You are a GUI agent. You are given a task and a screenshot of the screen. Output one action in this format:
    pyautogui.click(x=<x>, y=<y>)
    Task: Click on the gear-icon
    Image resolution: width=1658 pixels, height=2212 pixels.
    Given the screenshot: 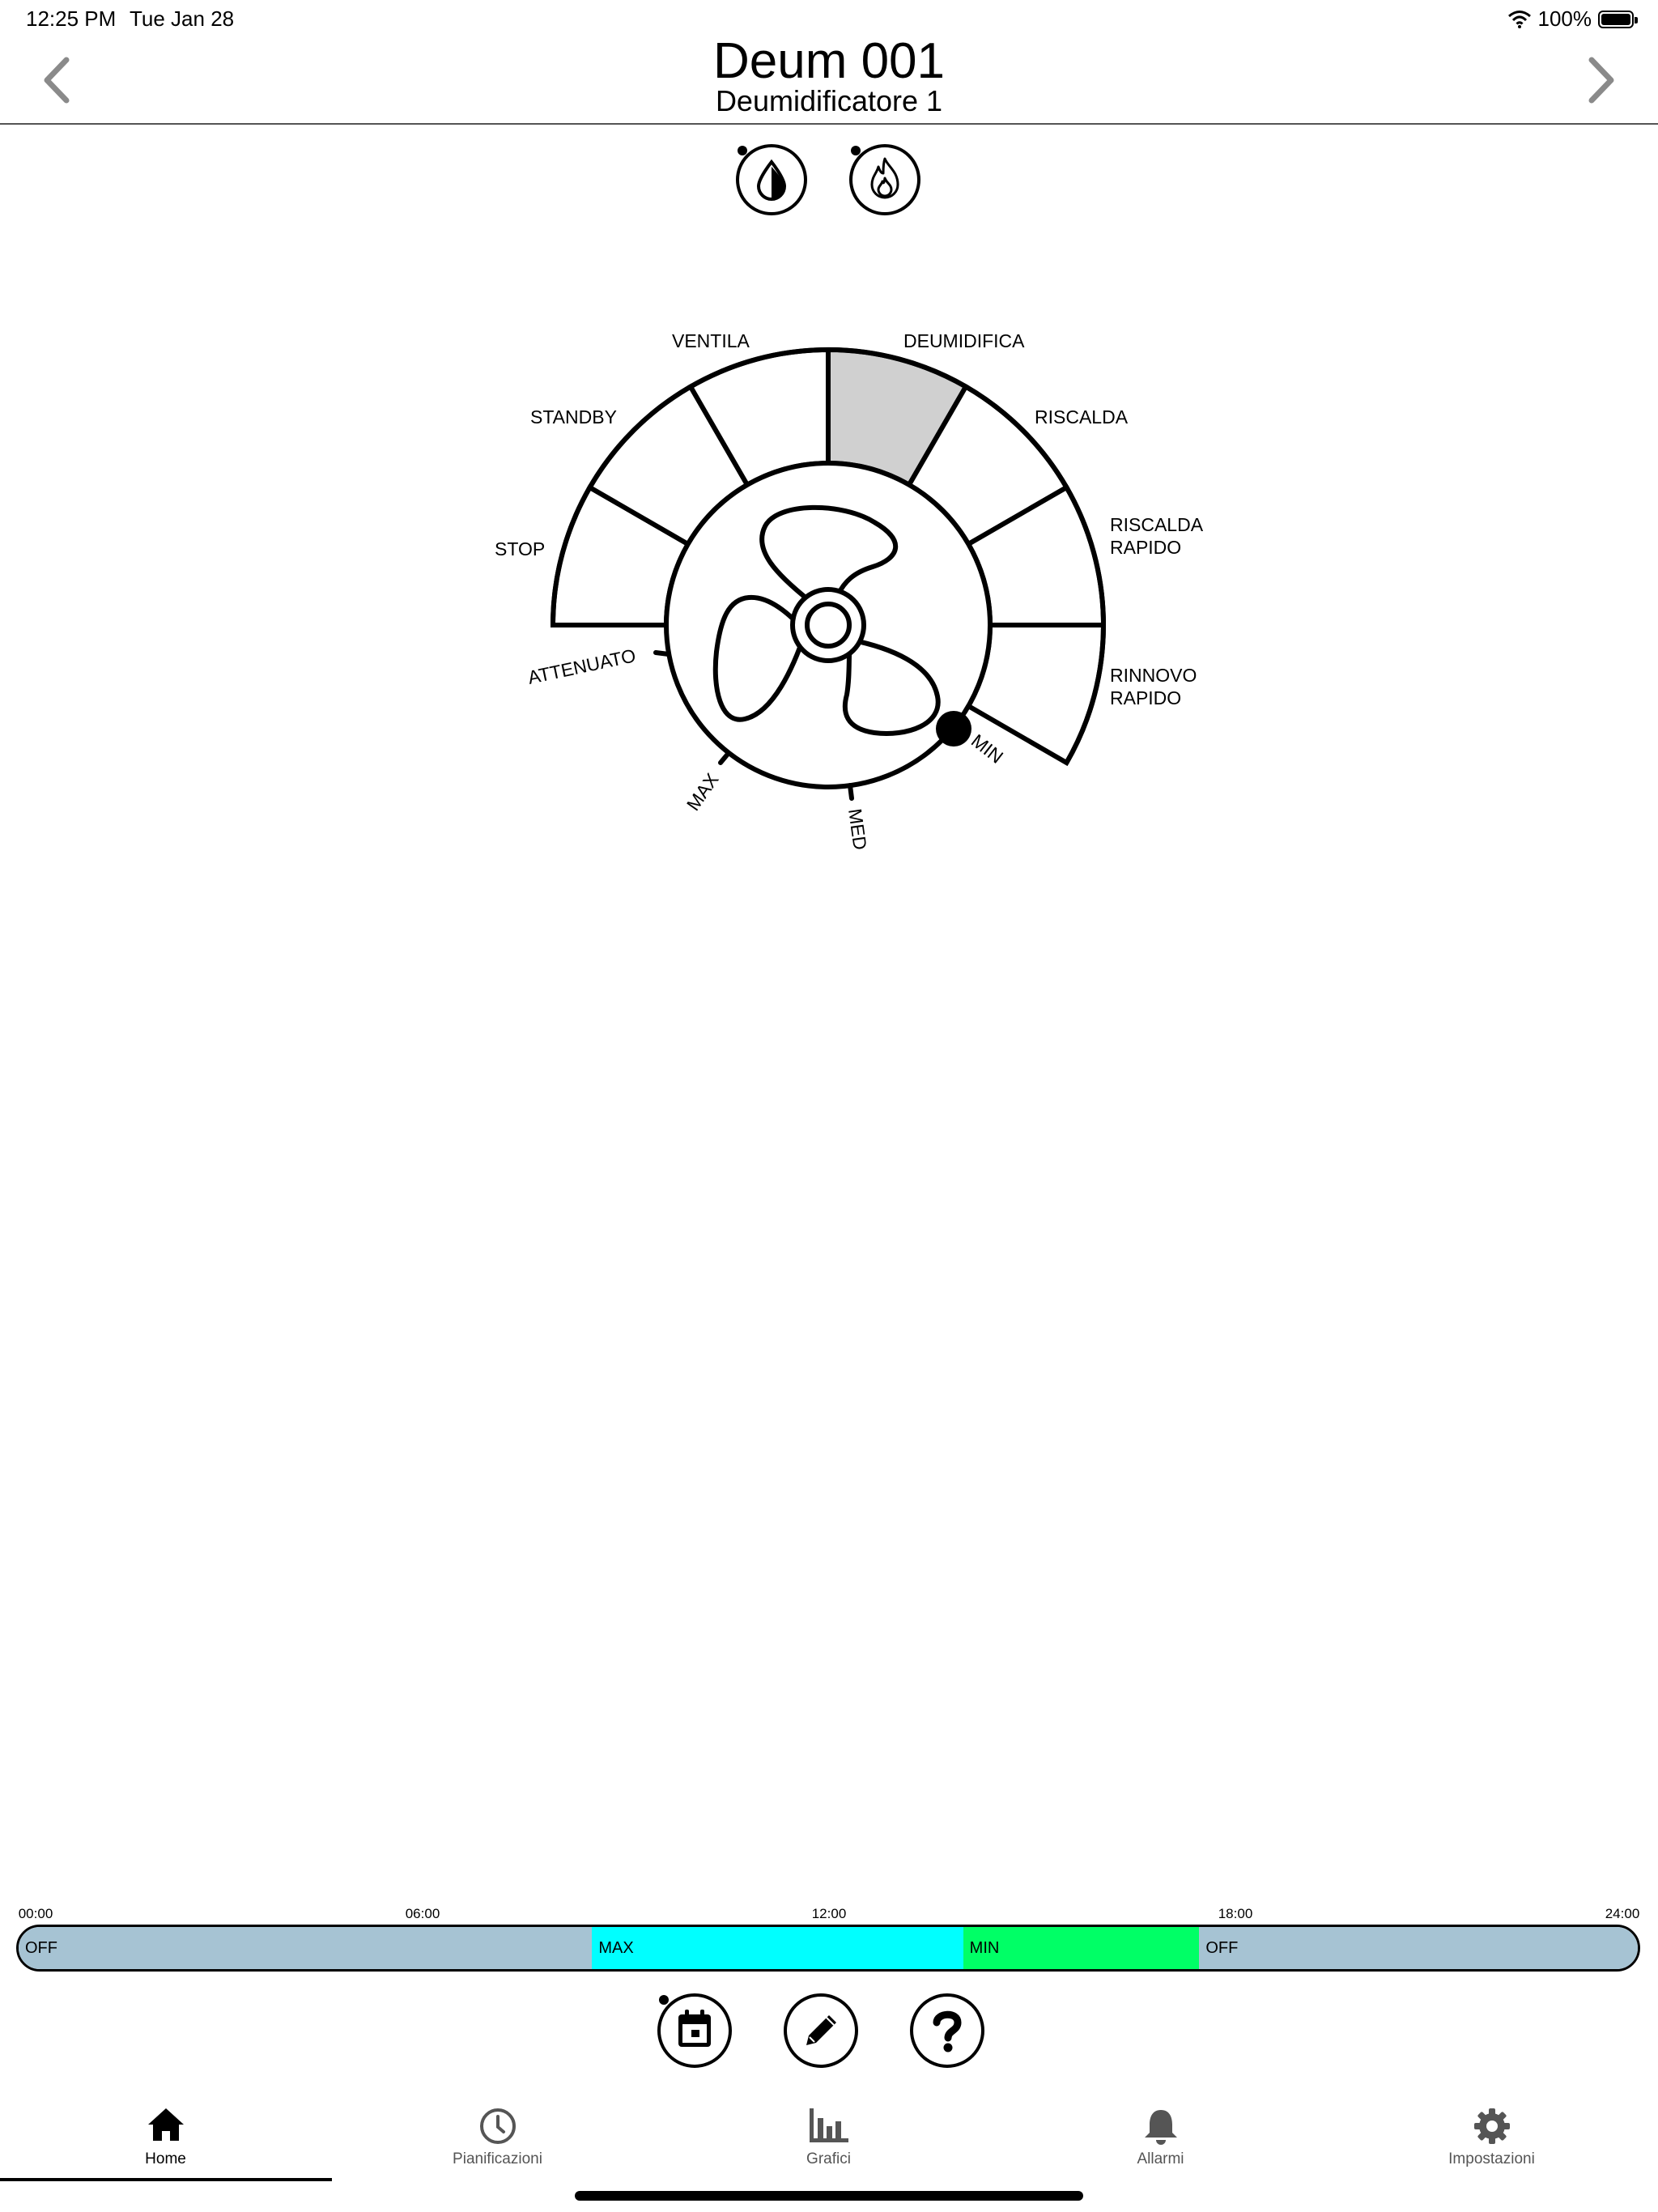 What is the action you would take?
    pyautogui.click(x=1491, y=2126)
    